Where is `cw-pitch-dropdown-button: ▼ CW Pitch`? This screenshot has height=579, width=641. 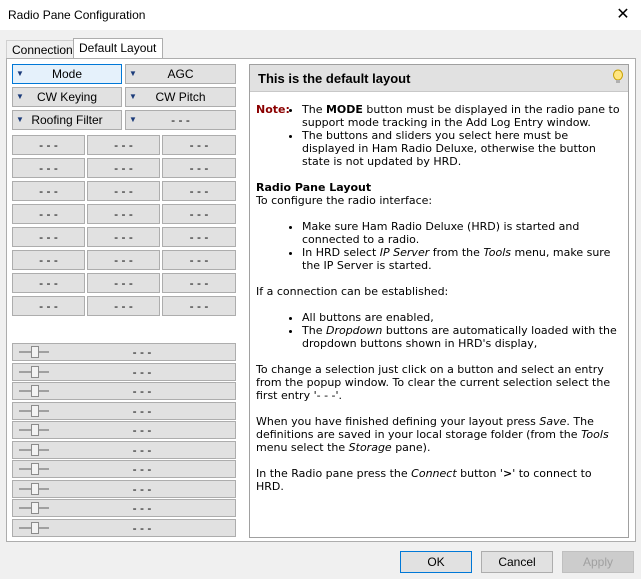 cw-pitch-dropdown-button: ▼ CW Pitch is located at coordinates (180, 97).